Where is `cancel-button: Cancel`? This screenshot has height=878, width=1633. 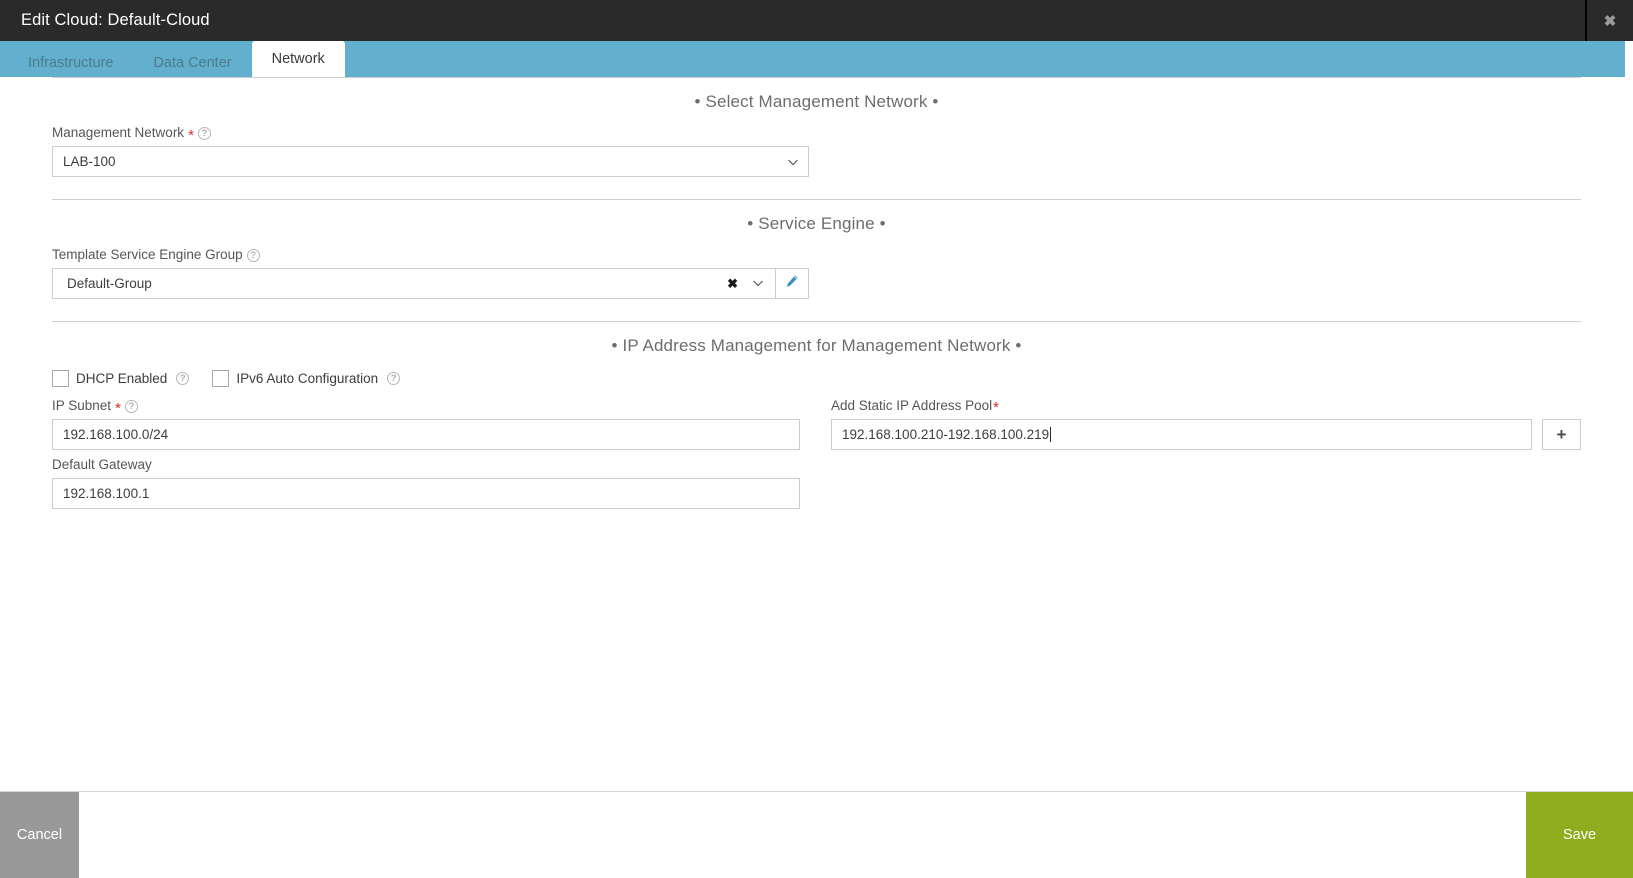 cancel-button: Cancel is located at coordinates (39, 835).